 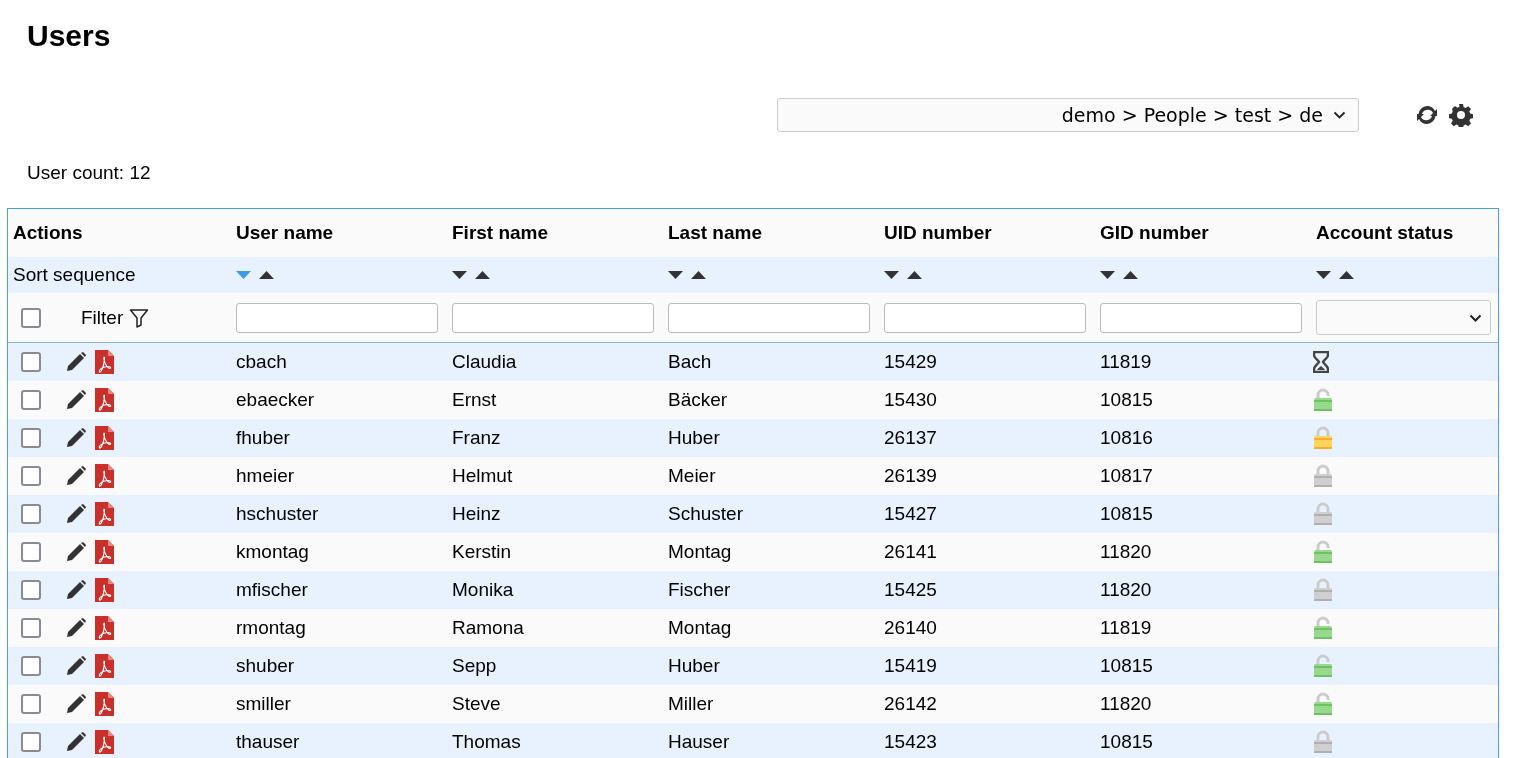 What do you see at coordinates (272, 552) in the screenshot?
I see `table-cell: kmontag` at bounding box center [272, 552].